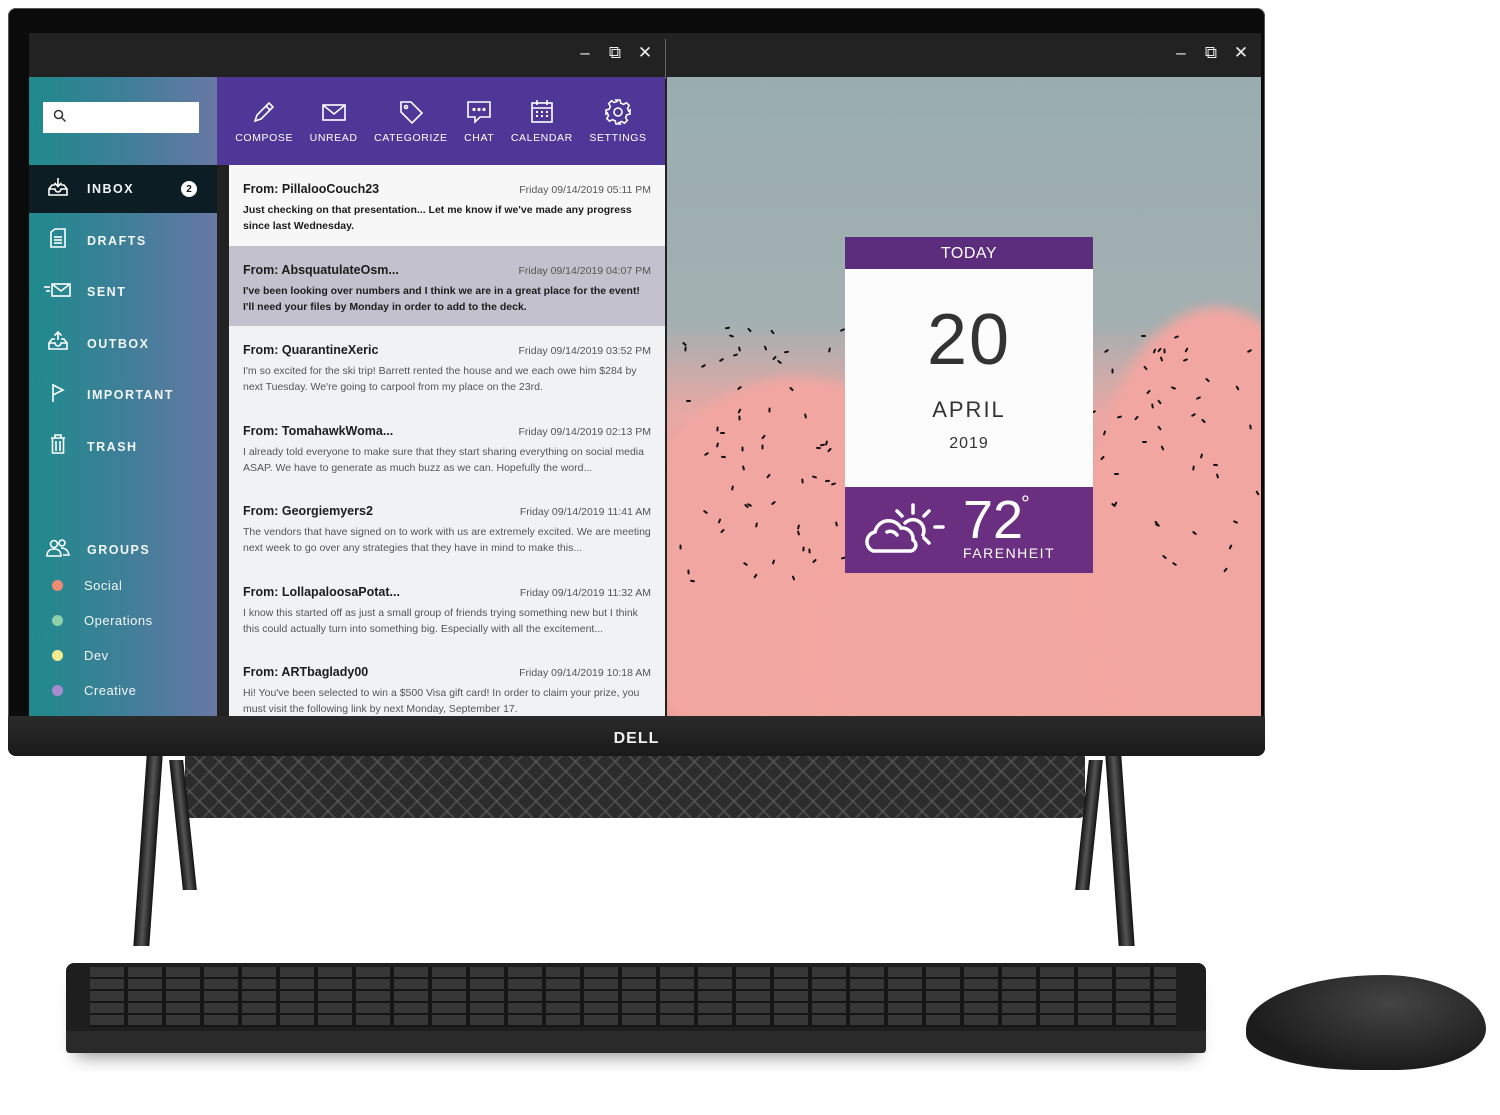 The height and width of the screenshot is (1115, 1500). I want to click on date-weather-widget: TODAY 20 APRIL 2019 72 ° FARENHEIT, so click(969, 405).